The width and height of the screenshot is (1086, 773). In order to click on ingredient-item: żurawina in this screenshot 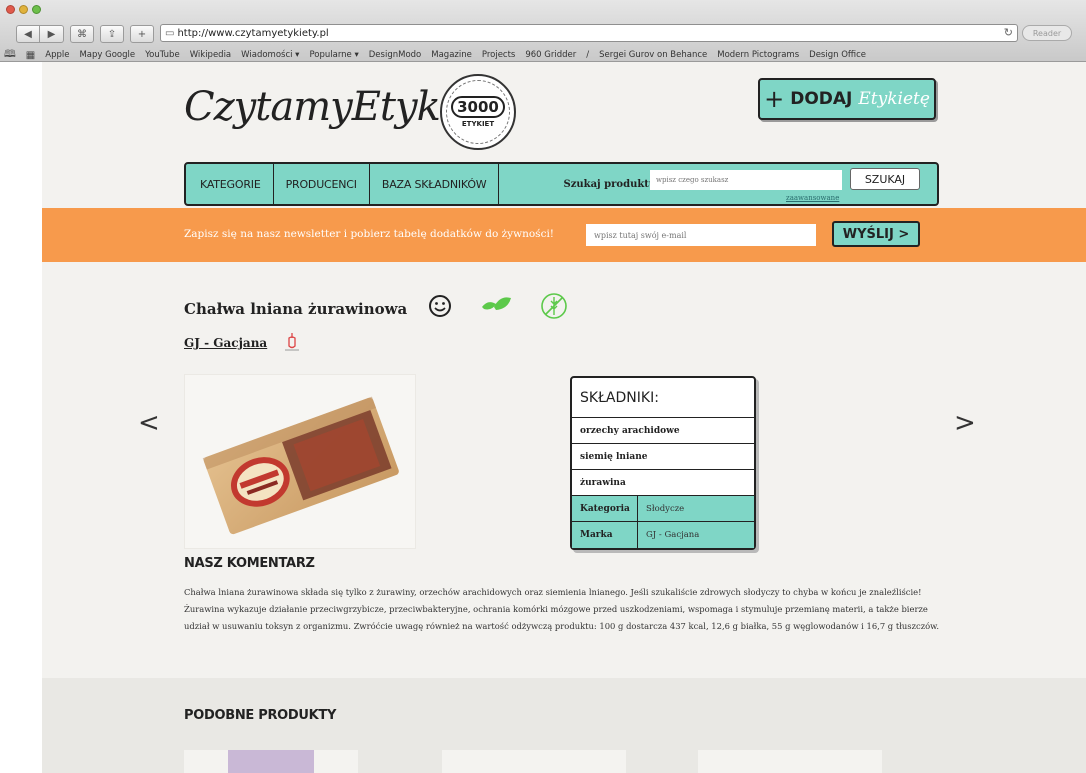, I will do `click(663, 483)`.